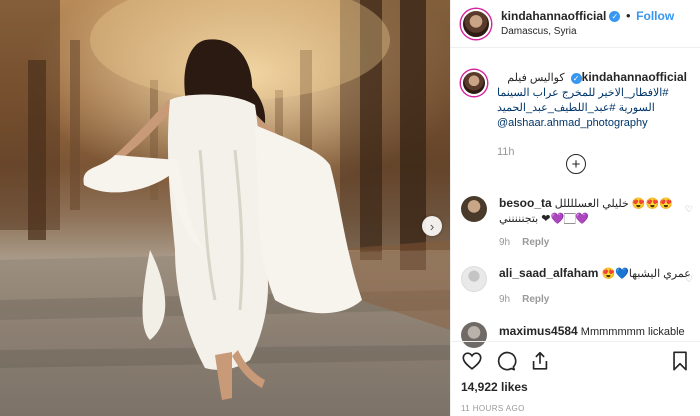  I want to click on plus-circle-icon: +, so click(576, 164).